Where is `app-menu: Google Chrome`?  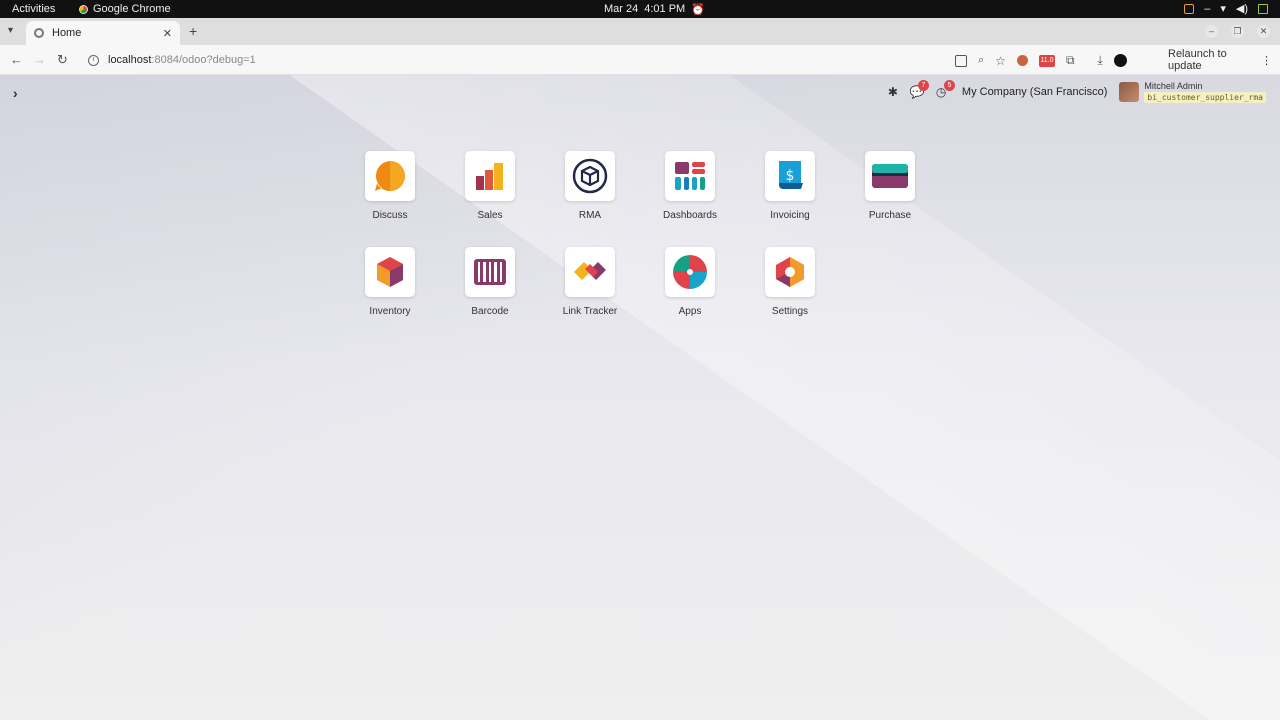
app-menu: Google Chrome is located at coordinates (125, 9).